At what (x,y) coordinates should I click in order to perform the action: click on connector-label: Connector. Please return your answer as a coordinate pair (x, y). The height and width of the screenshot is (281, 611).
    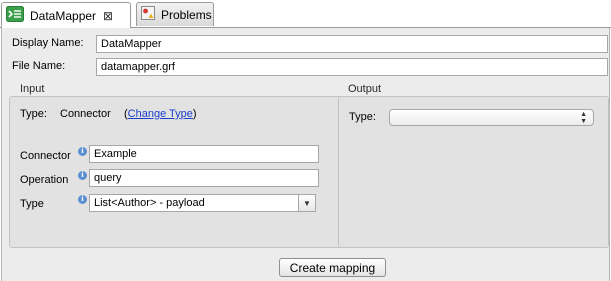
    Looking at the image, I should click on (45, 156).